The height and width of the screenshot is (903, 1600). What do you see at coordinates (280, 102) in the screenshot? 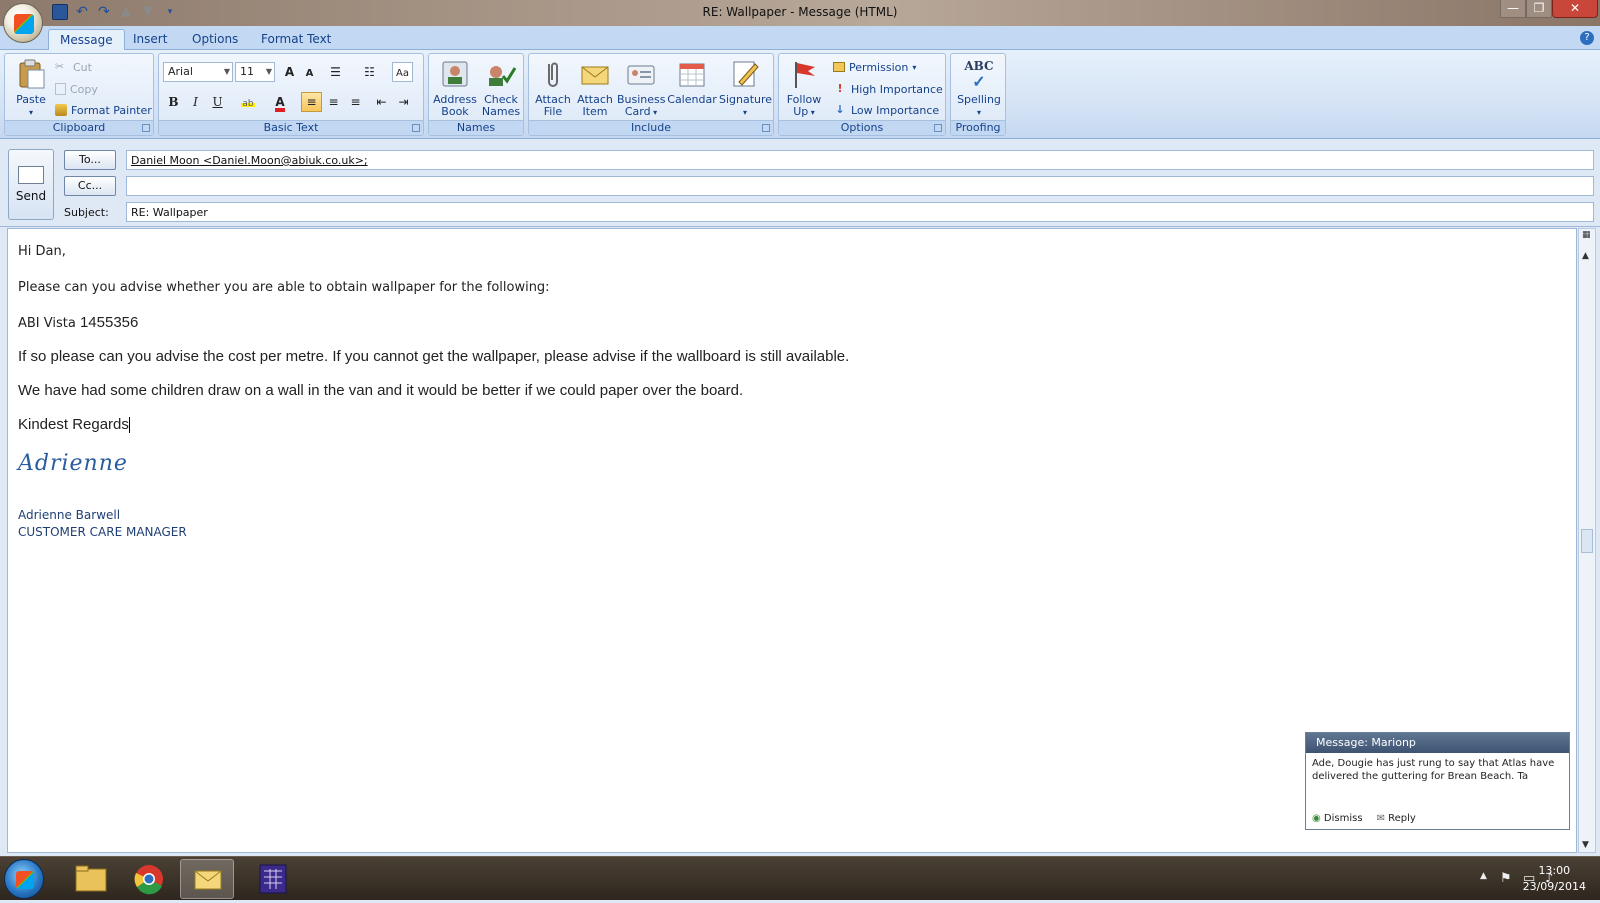
I see `font-color-button: A` at bounding box center [280, 102].